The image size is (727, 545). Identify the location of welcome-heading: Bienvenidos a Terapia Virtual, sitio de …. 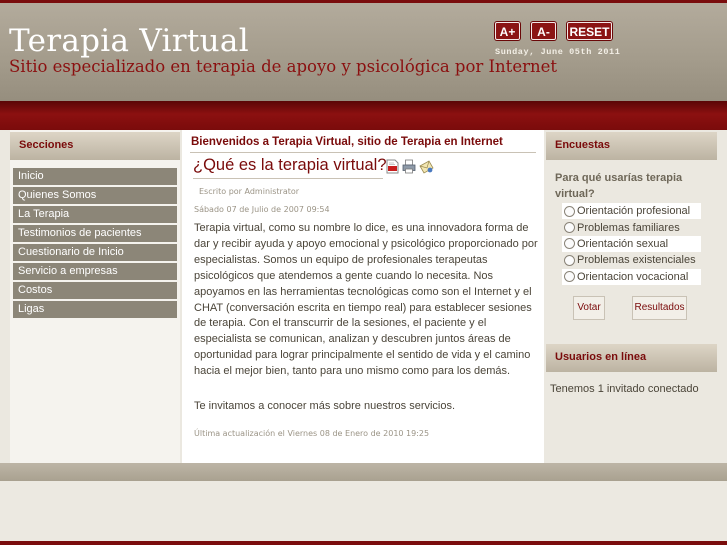
(347, 142).